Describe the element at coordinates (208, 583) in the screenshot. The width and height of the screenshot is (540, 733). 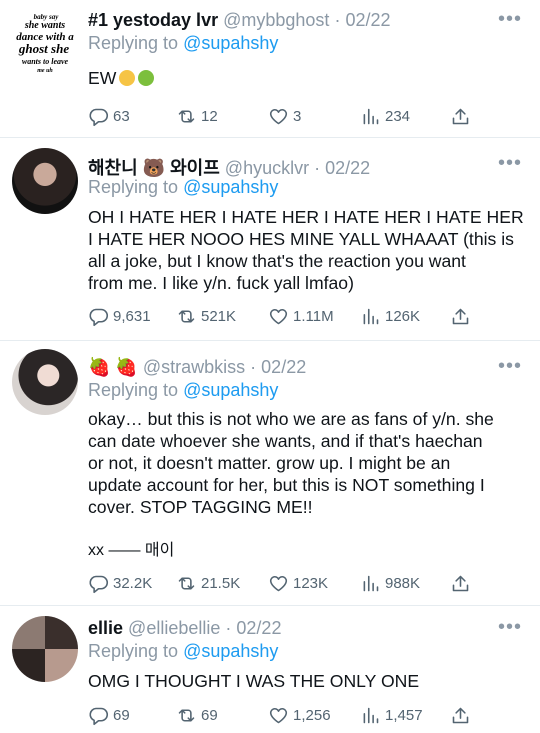
I see `retweet-button: 21.5K` at that location.